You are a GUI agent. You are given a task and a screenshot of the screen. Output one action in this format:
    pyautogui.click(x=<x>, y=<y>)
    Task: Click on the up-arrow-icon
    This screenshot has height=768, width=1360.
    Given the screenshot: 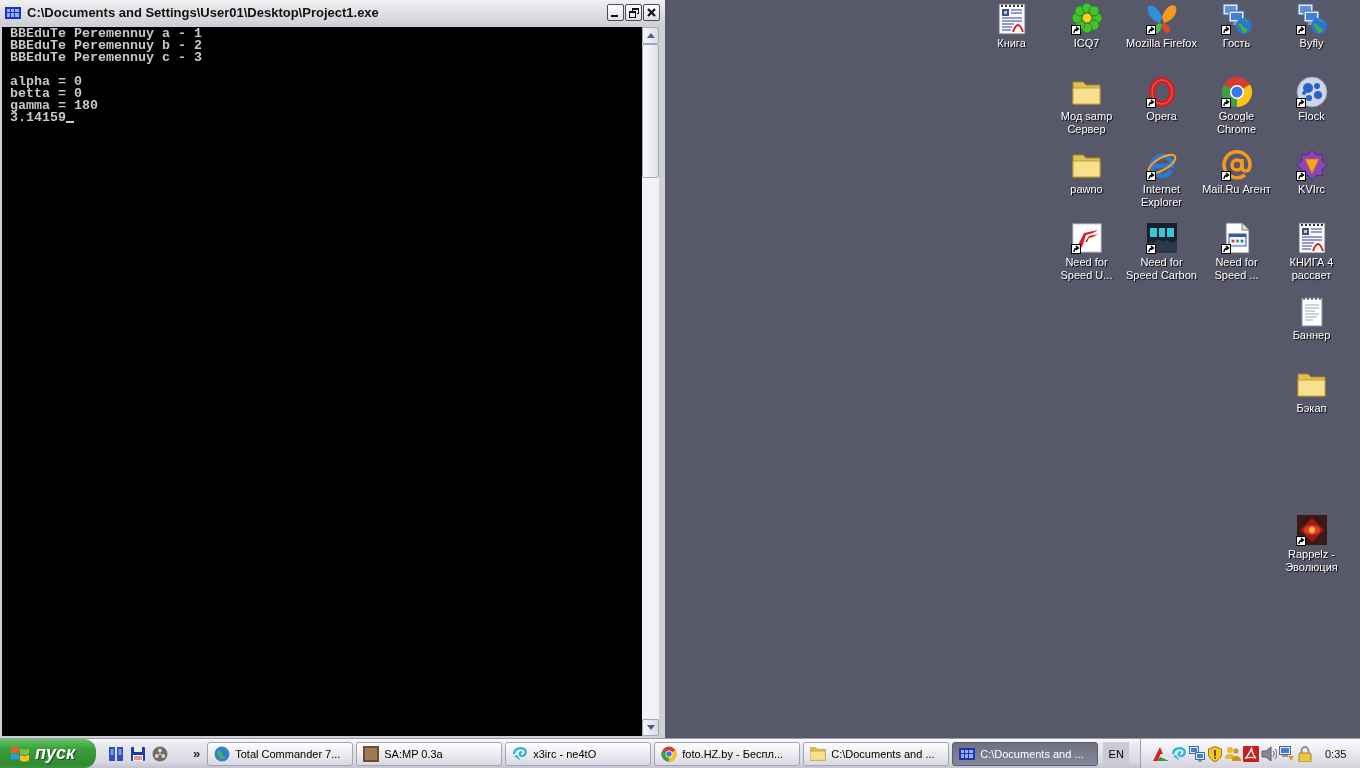 What is the action you would take?
    pyautogui.click(x=650, y=35)
    